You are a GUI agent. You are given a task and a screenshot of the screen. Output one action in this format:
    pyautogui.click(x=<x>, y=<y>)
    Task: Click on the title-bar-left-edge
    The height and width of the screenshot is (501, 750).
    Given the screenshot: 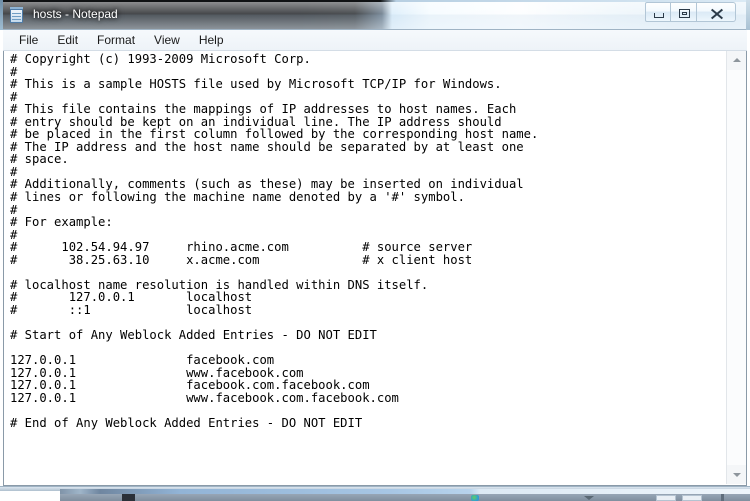 What is the action you would take?
    pyautogui.click(x=1, y=15)
    